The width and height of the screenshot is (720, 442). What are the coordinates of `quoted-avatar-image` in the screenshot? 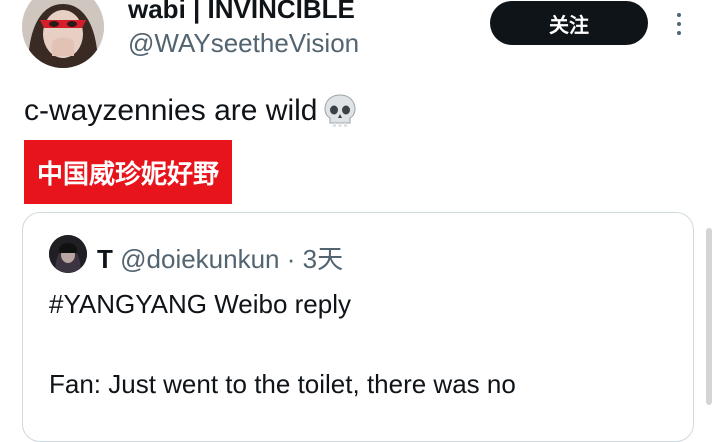 It's located at (68, 254).